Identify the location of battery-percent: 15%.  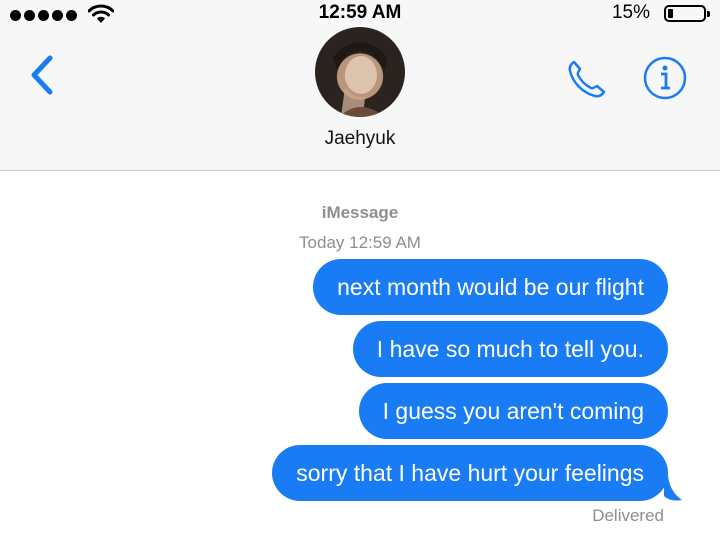
(630, 12).